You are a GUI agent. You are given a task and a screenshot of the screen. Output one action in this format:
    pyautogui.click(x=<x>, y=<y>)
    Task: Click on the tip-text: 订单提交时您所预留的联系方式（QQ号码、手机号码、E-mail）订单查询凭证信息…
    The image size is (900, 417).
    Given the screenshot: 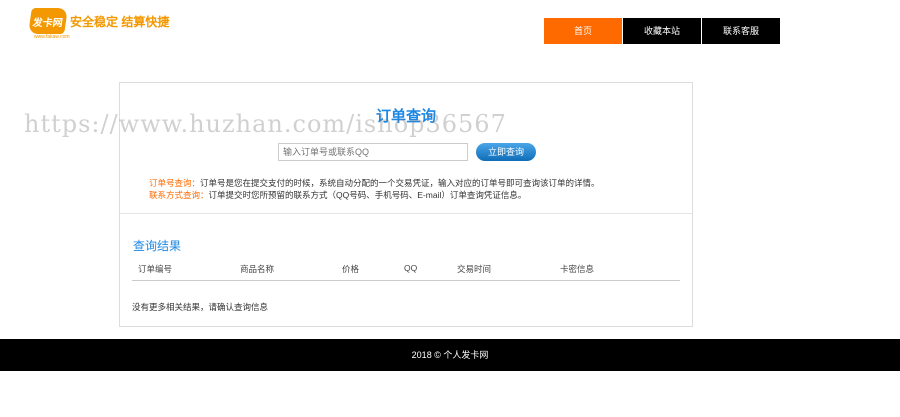 What is the action you would take?
    pyautogui.click(x=367, y=195)
    